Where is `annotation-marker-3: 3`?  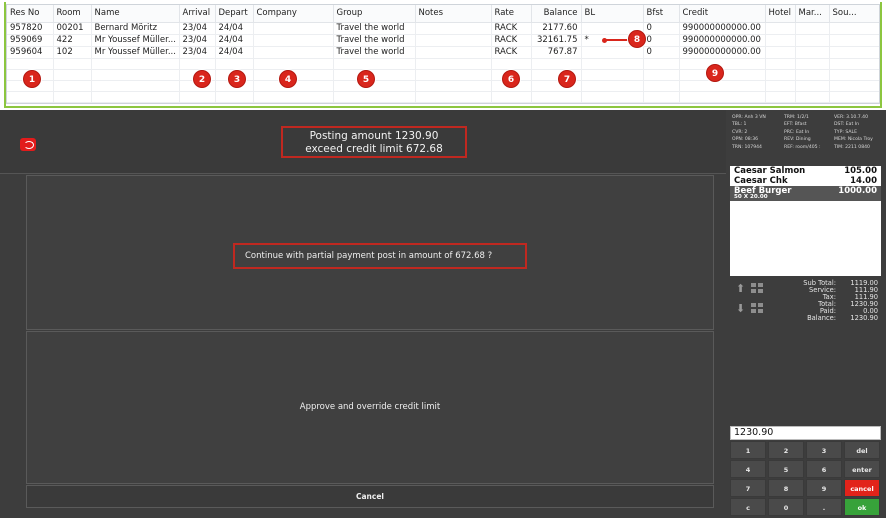 annotation-marker-3: 3 is located at coordinates (237, 79).